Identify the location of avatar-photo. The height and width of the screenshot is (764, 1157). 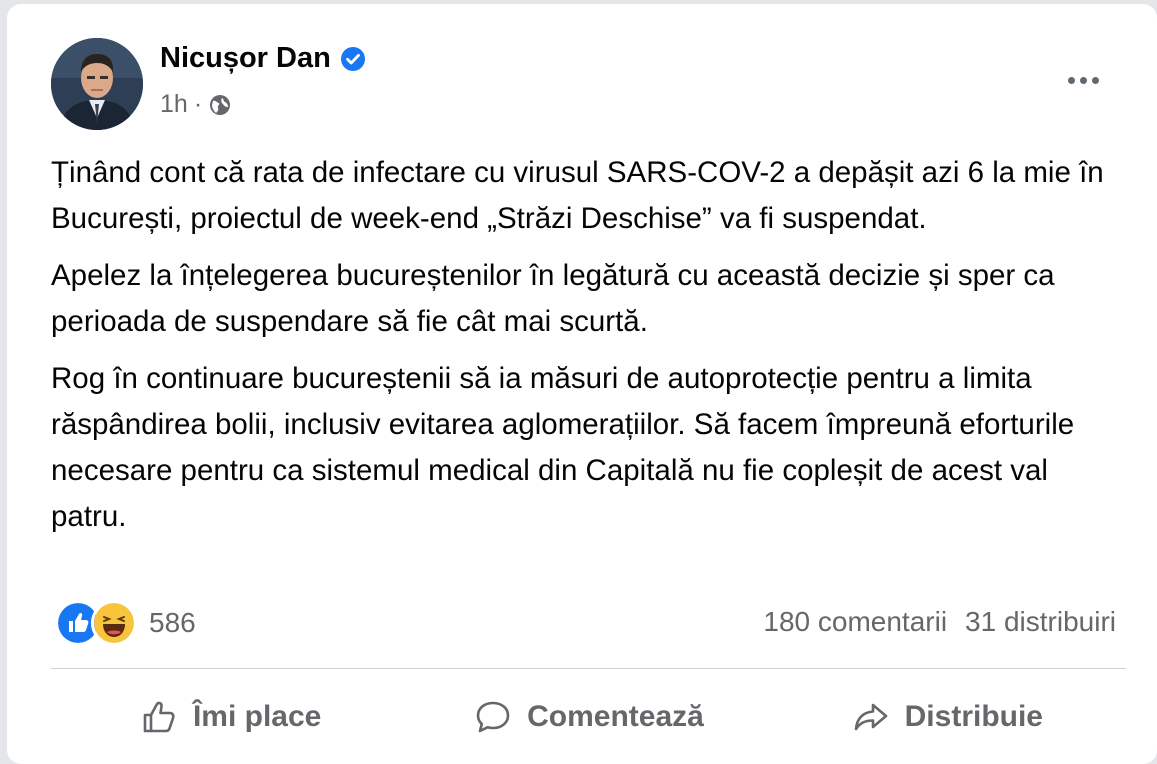
(97, 84).